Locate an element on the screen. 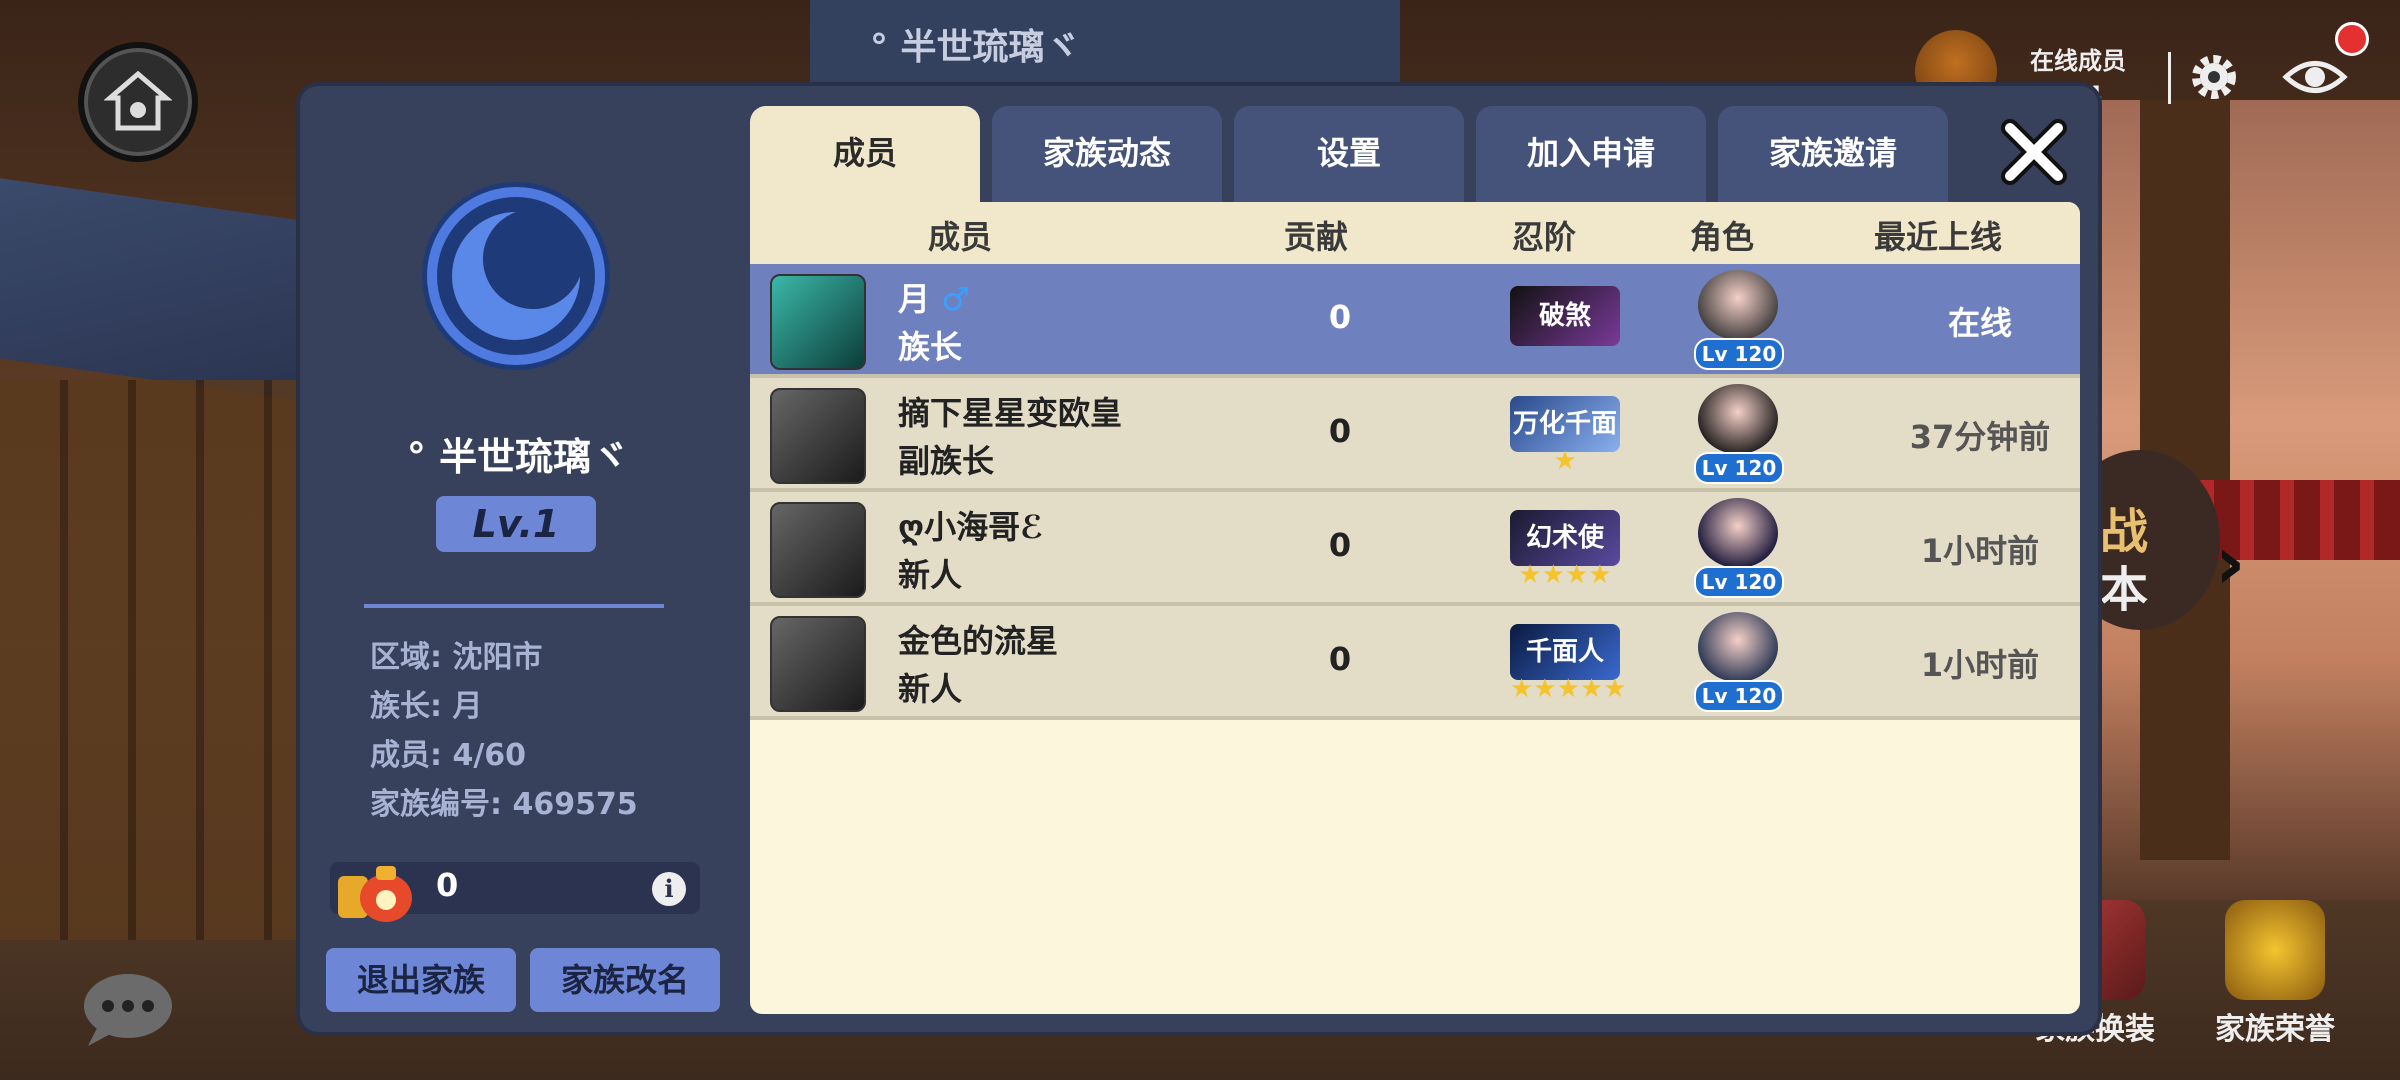 This screenshot has width=2400, height=1080. side-battle-line2: 本 is located at coordinates (2124, 590).